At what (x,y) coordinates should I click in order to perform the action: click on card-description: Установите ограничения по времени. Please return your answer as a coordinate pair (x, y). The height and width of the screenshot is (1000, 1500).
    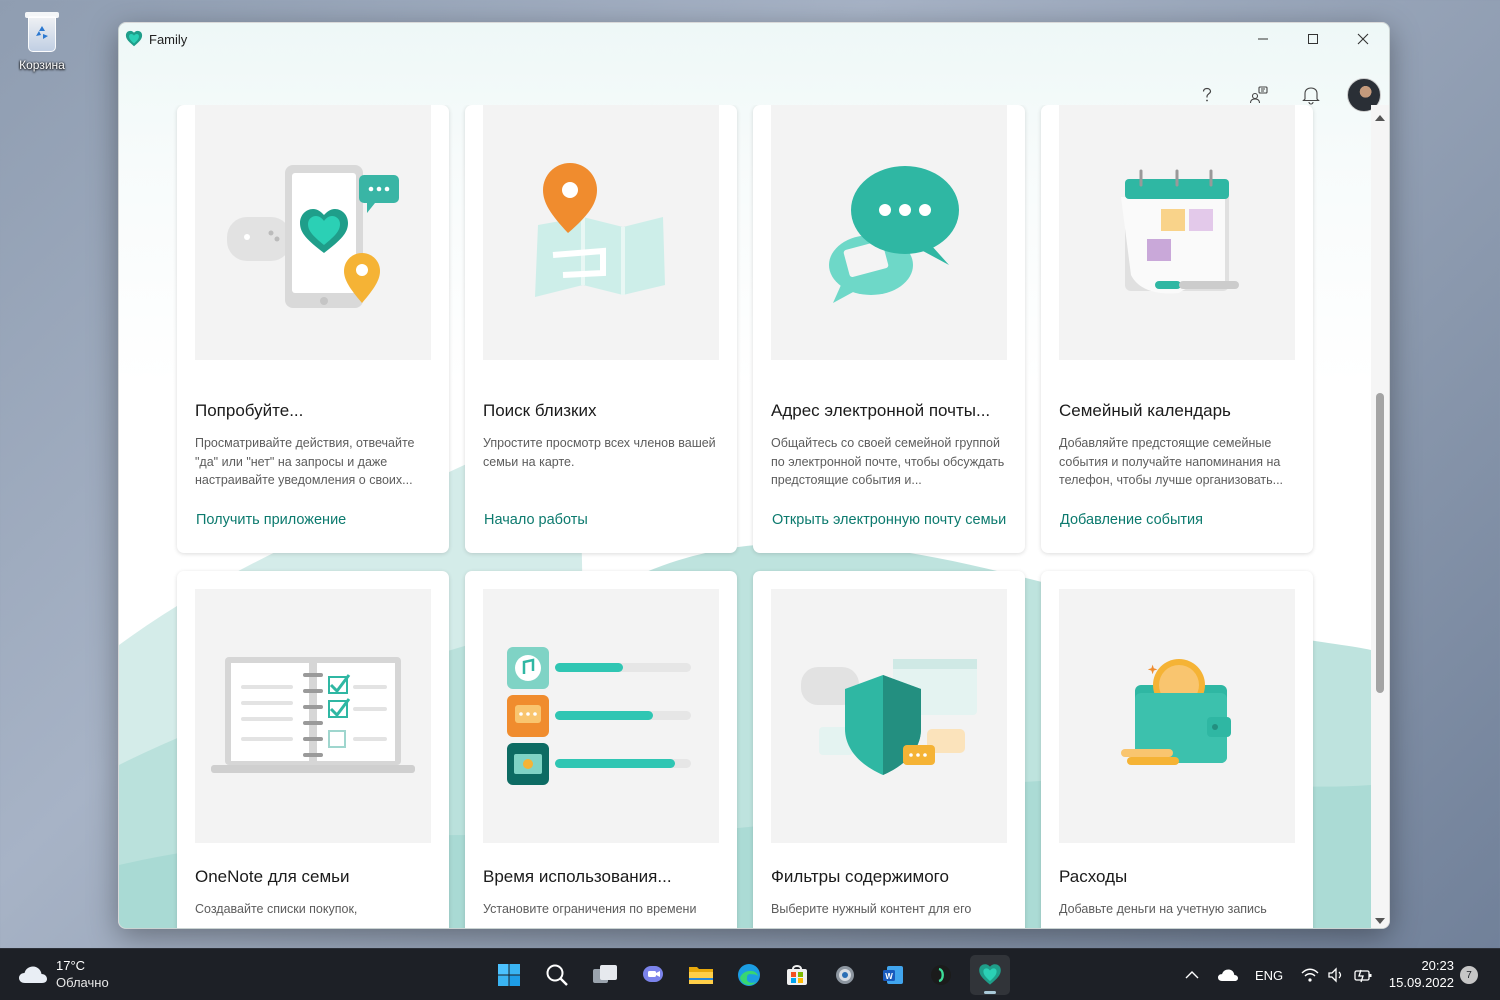
    Looking at the image, I should click on (590, 909).